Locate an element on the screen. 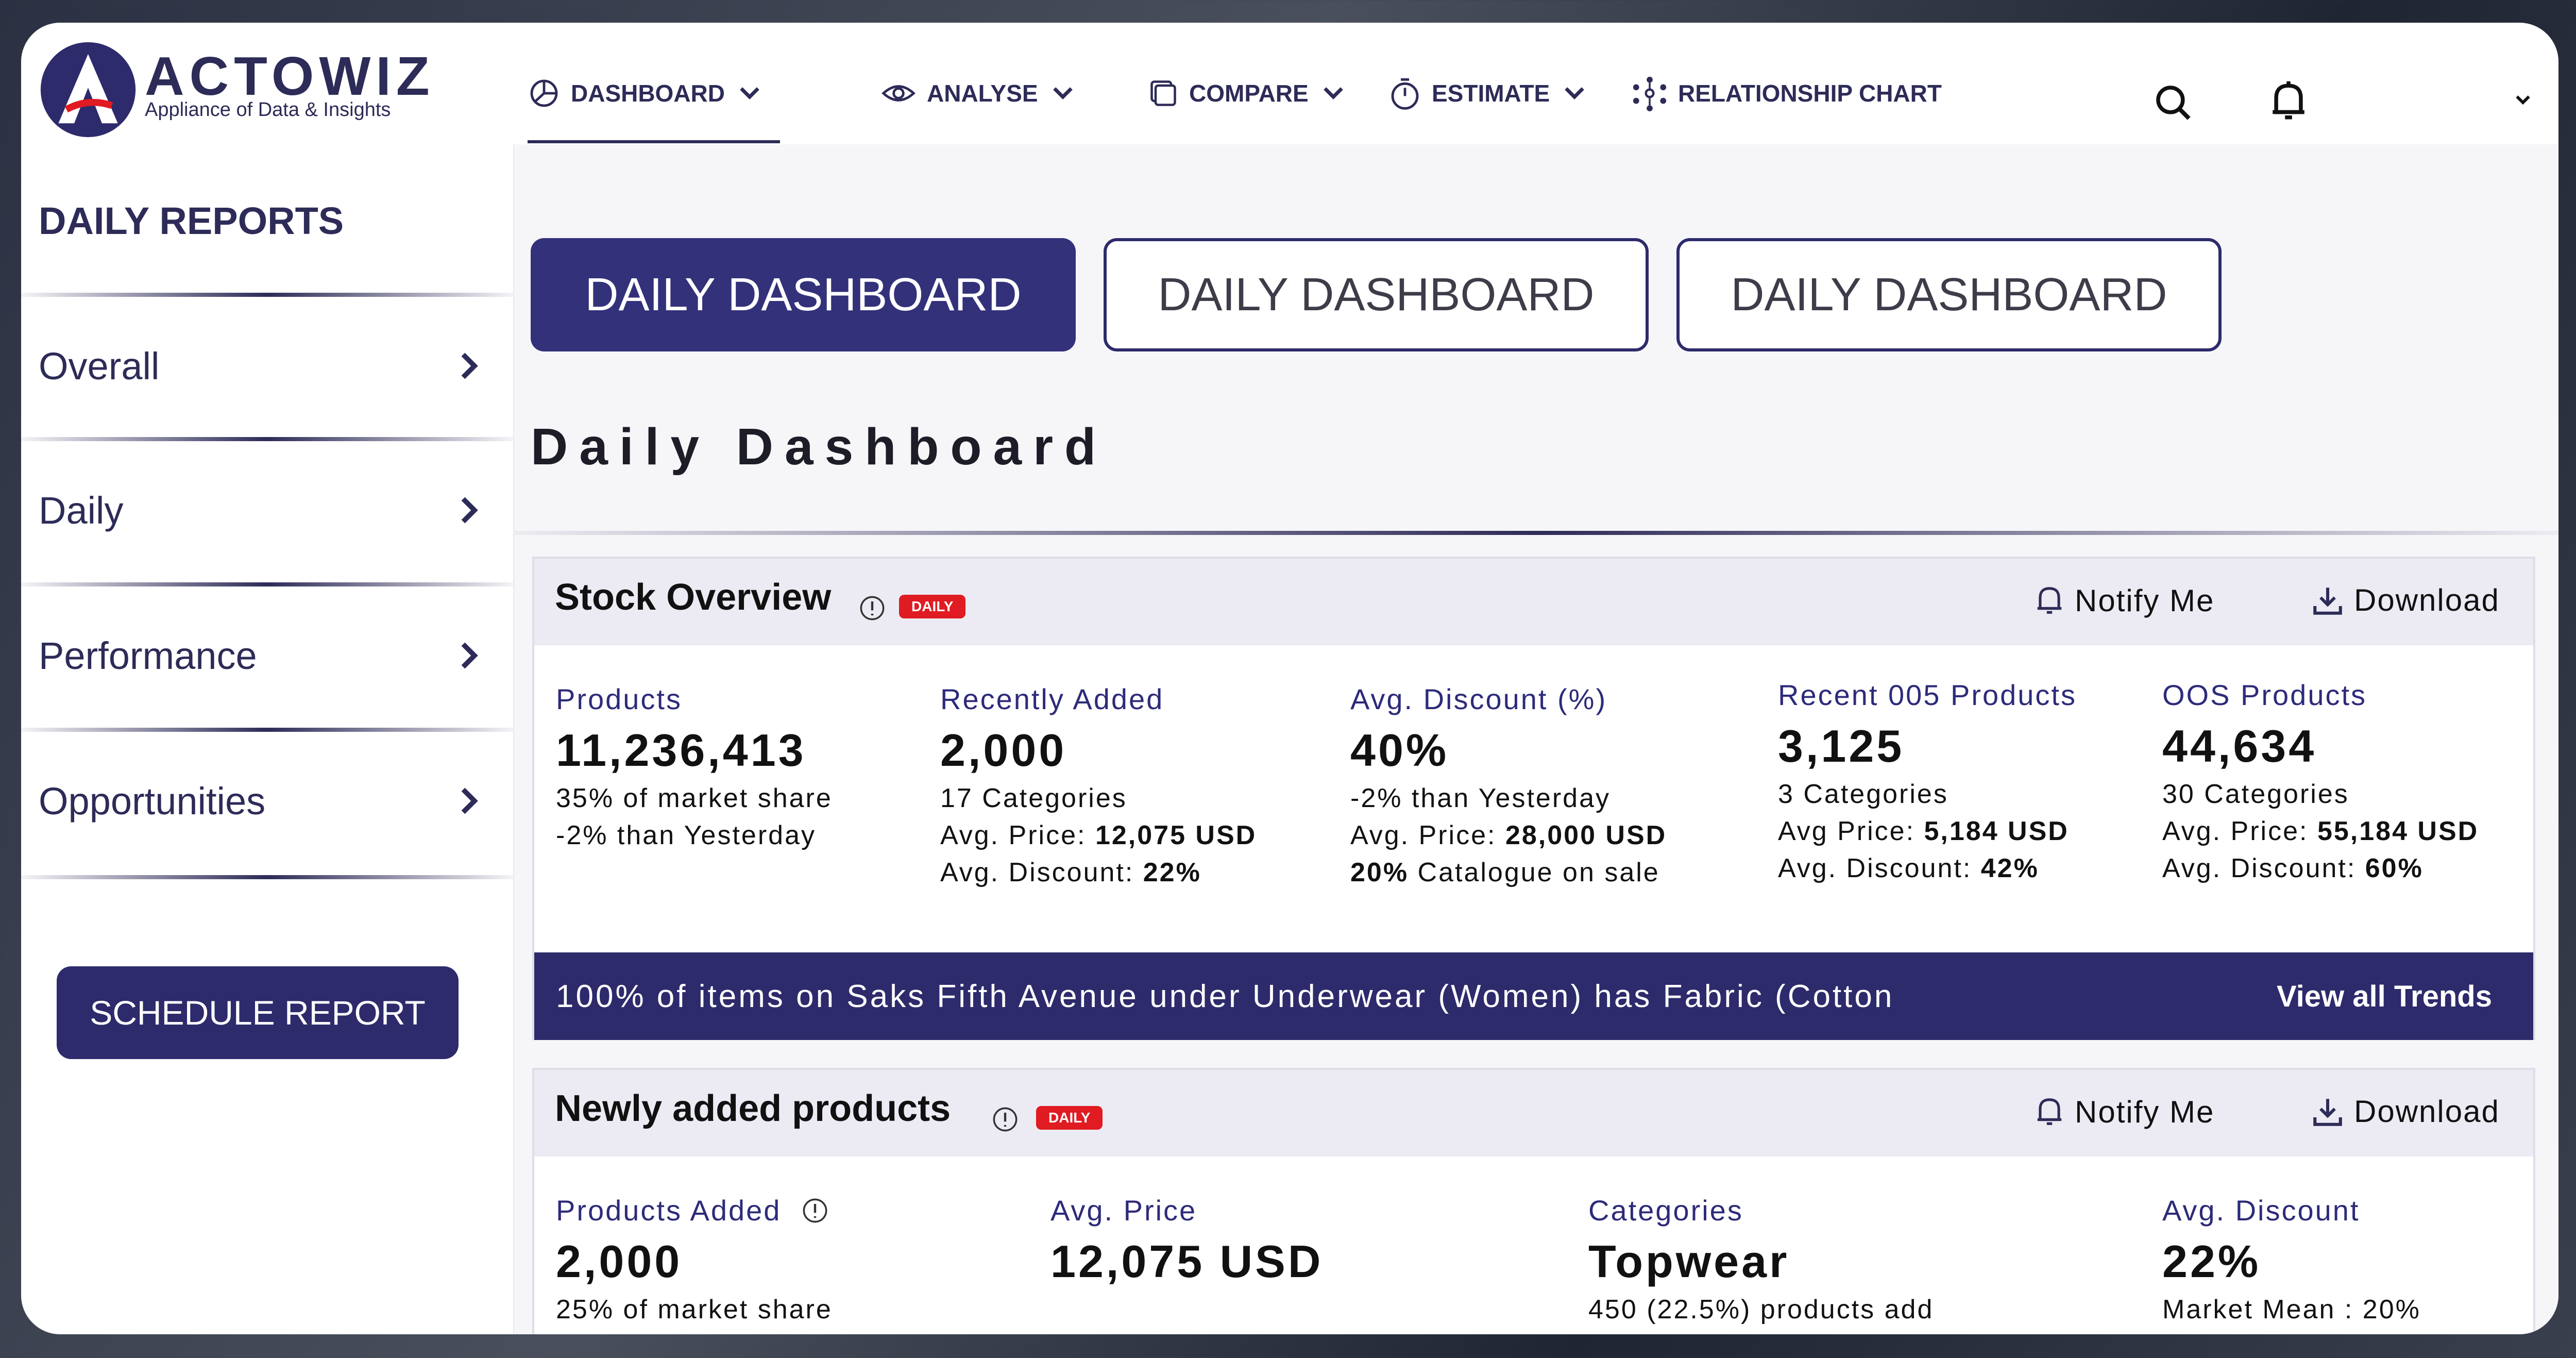 The height and width of the screenshot is (1358, 2576). metric-products-added: Products Added 2,000 25% of market share is located at coordinates (695, 1259).